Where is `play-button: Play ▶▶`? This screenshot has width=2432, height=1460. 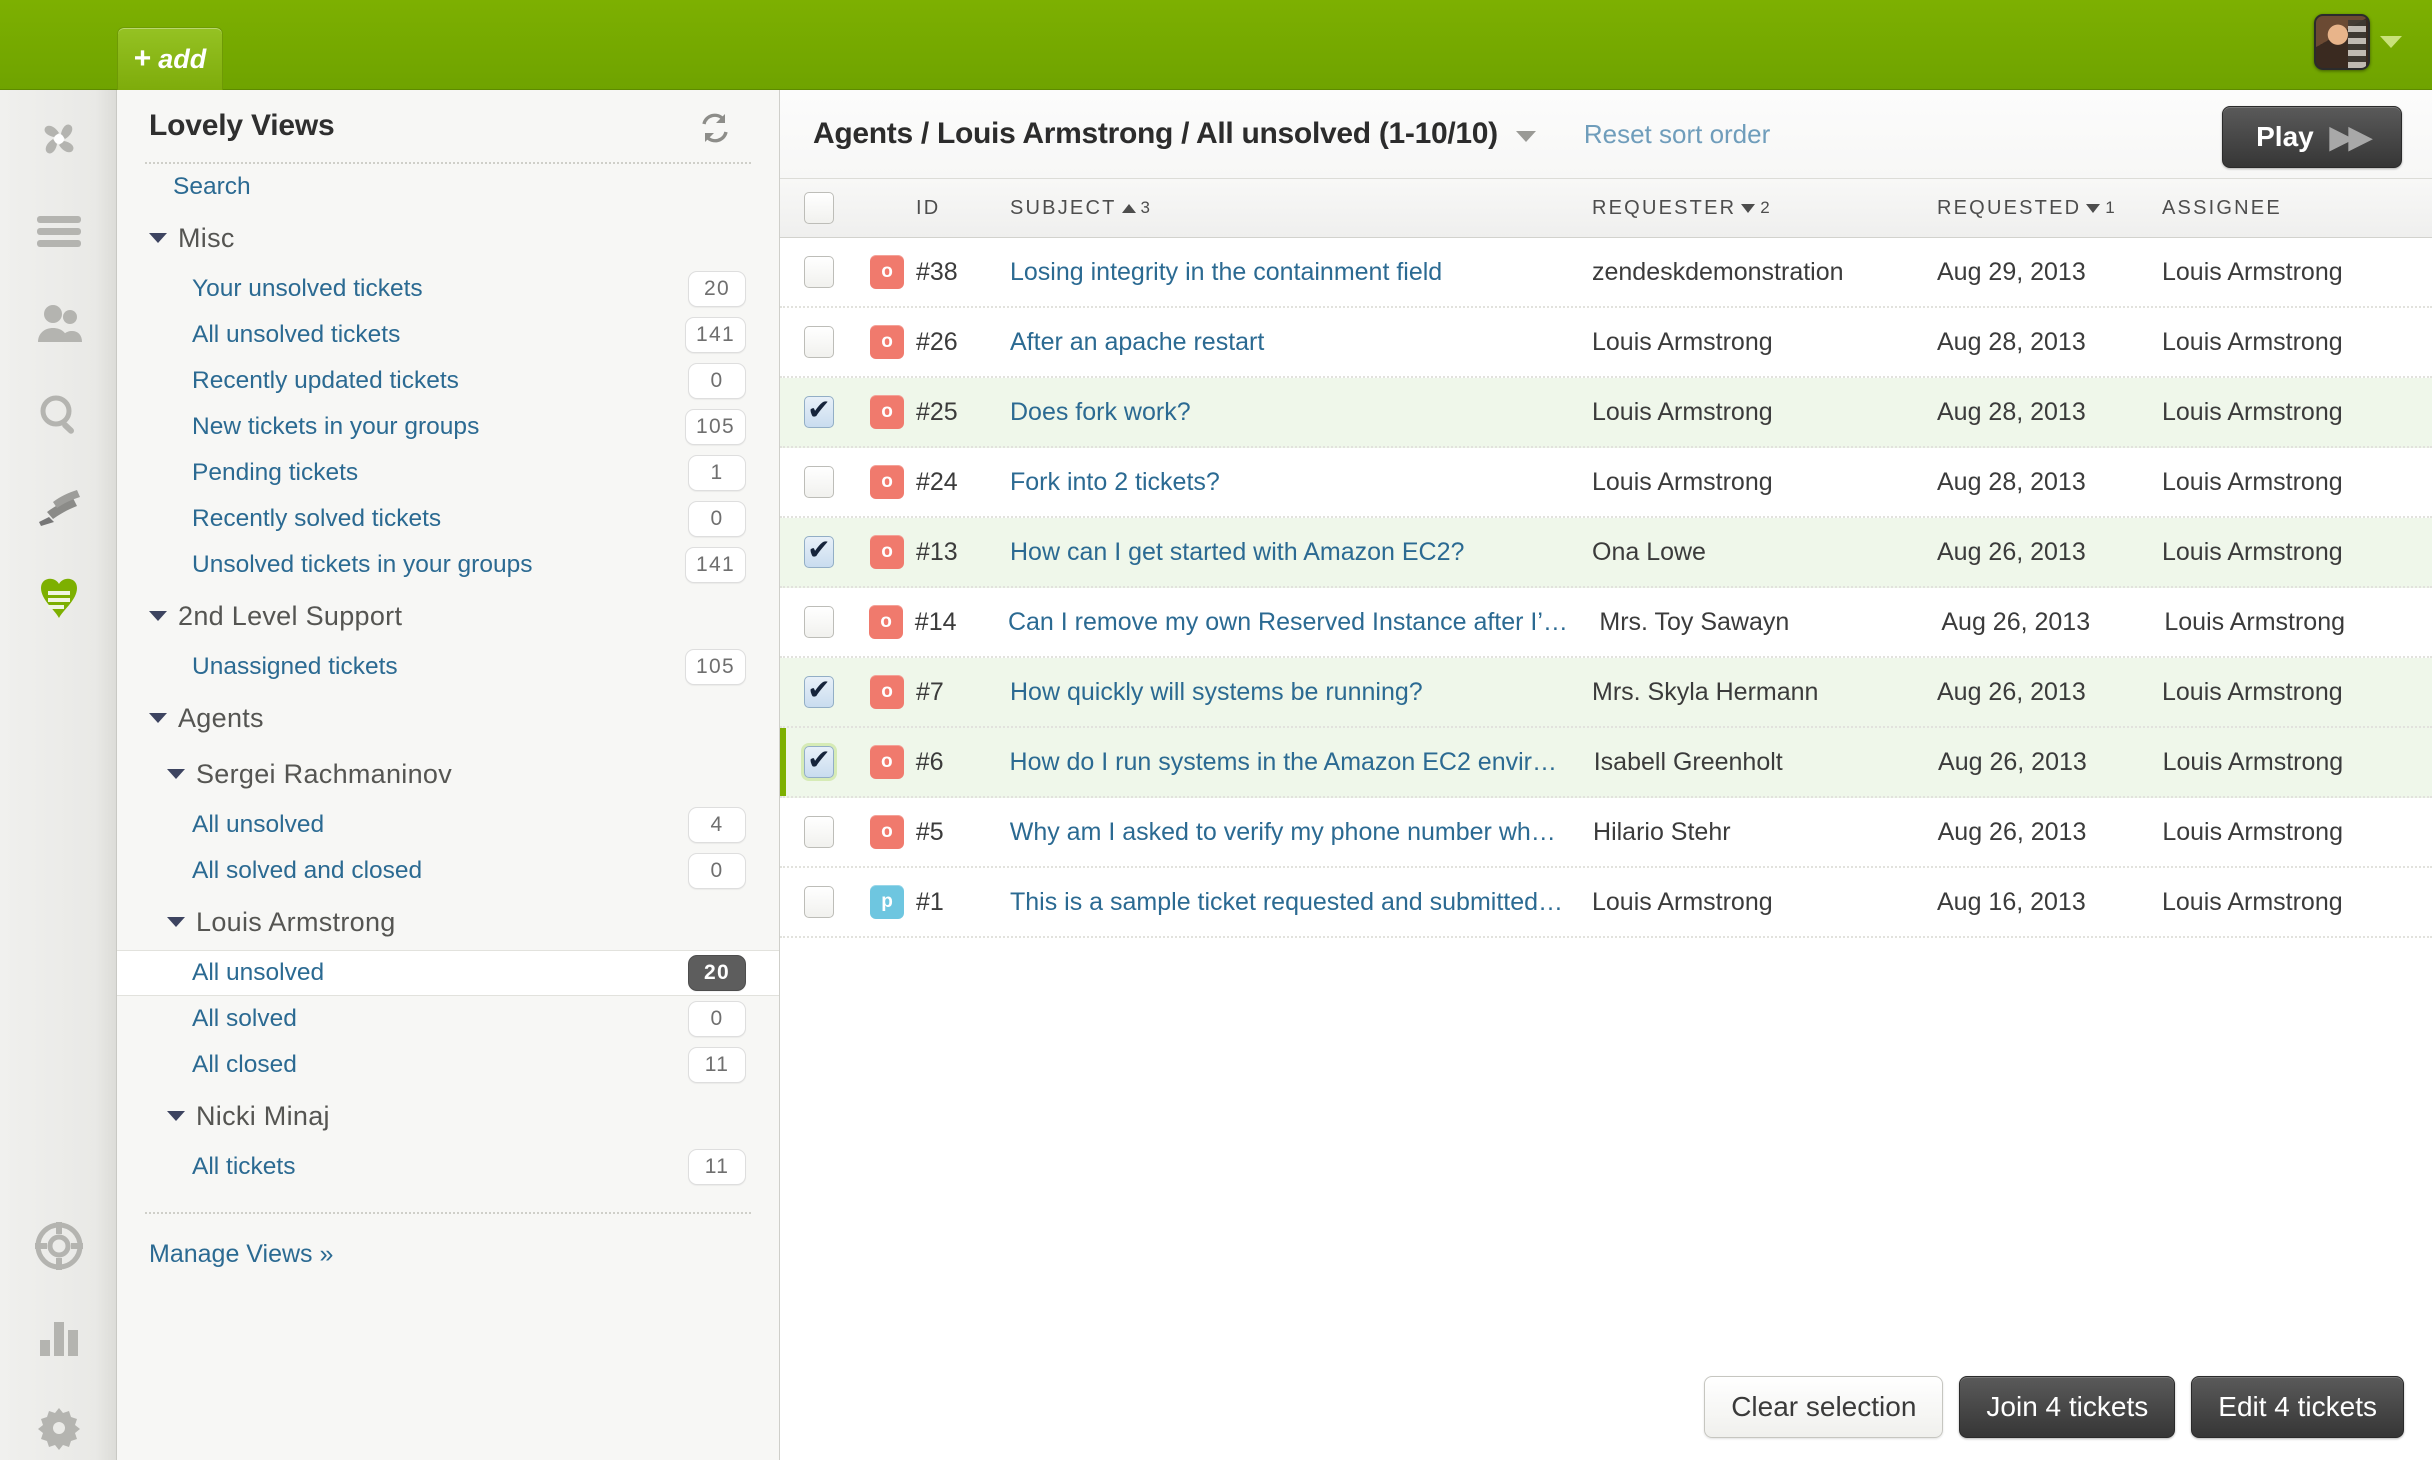
play-button: Play ▶▶ is located at coordinates (2312, 137).